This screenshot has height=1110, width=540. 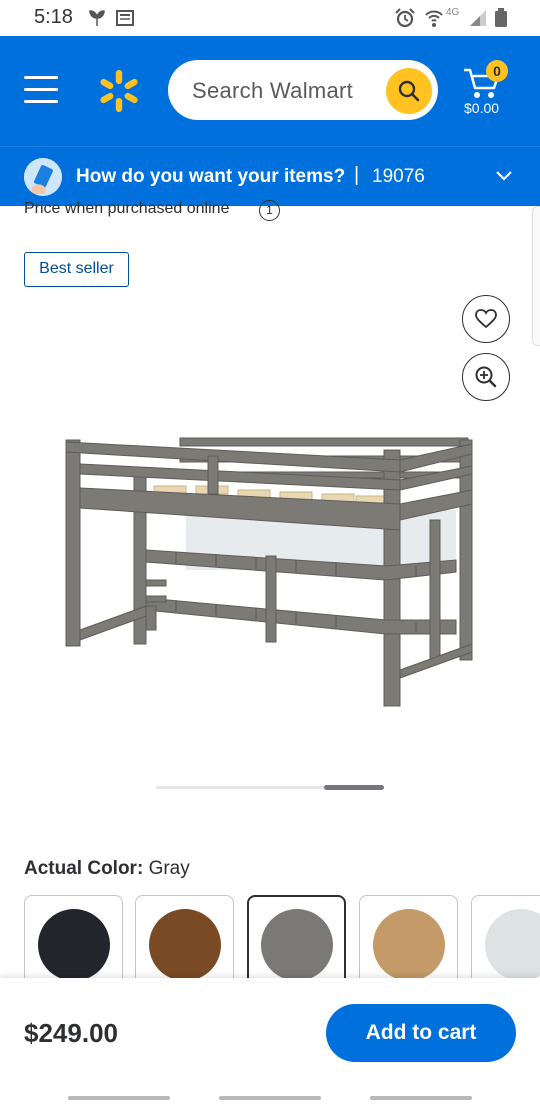 What do you see at coordinates (119, 1098) in the screenshot?
I see `nav-bar-left` at bounding box center [119, 1098].